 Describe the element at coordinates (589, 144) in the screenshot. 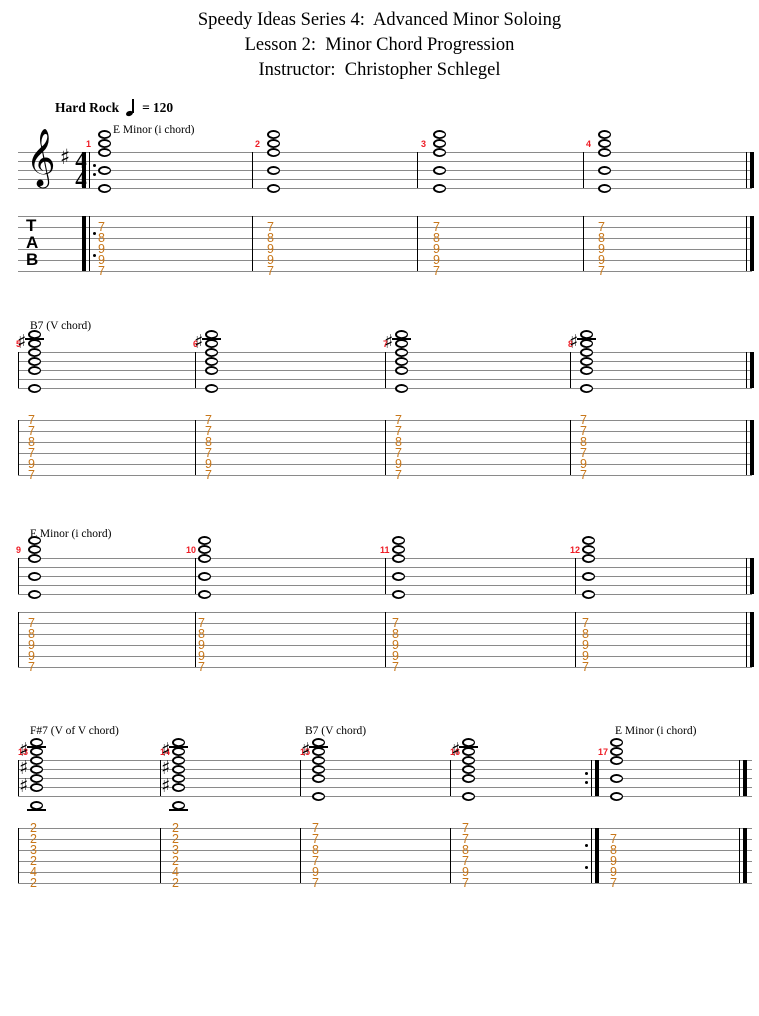

I see `measure-number: 4` at that location.